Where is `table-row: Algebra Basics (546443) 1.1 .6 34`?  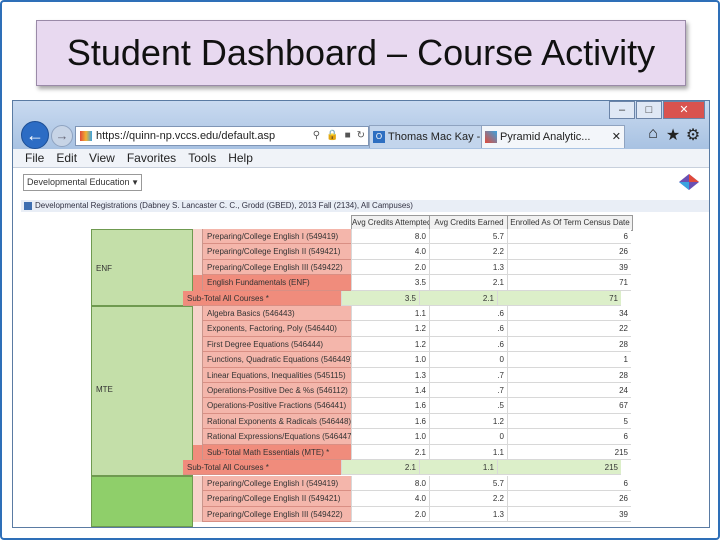 table-row: Algebra Basics (546443) 1.1 .6 34 is located at coordinates (412, 314).